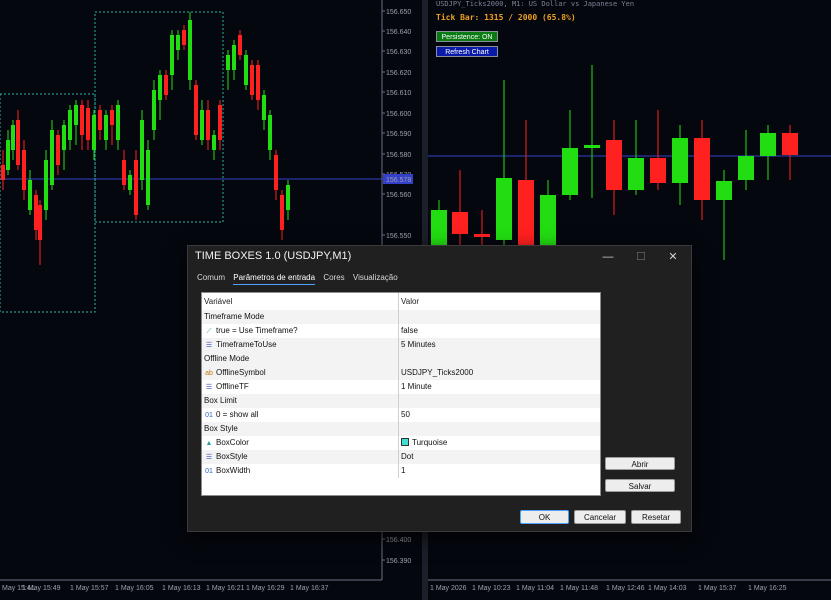 Image resolution: width=831 pixels, height=600 pixels. Describe the element at coordinates (499, 457) in the screenshot. I see `param-value: Dot` at that location.